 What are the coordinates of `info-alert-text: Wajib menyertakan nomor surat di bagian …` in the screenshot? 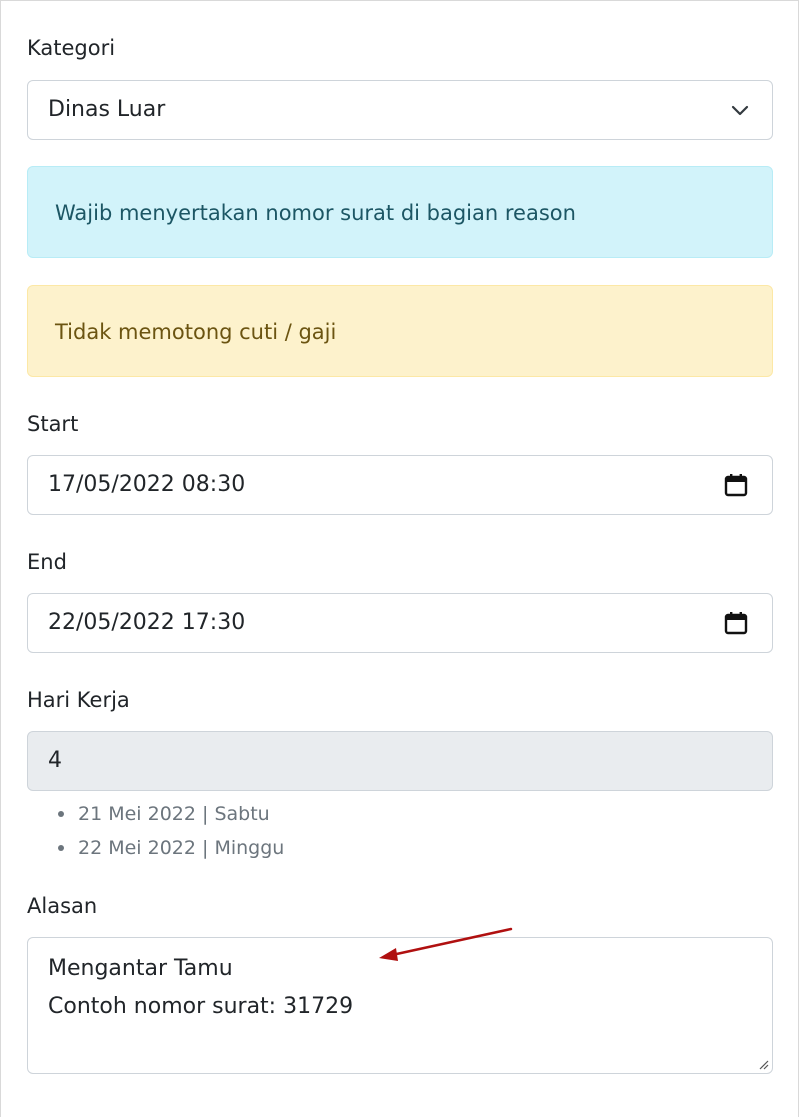 It's located at (315, 213).